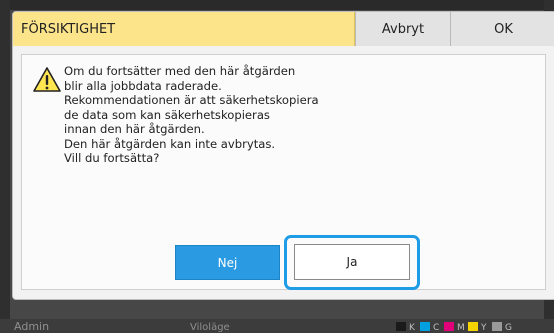 The height and width of the screenshot is (333, 554). What do you see at coordinates (277, 326) in the screenshot?
I see `status-bar: Admin Viloläge K C M Y G` at bounding box center [277, 326].